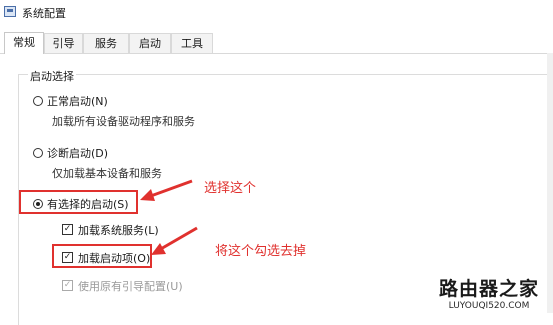  Describe the element at coordinates (38, 153) in the screenshot. I see `diagnostic-startup-radio` at that location.